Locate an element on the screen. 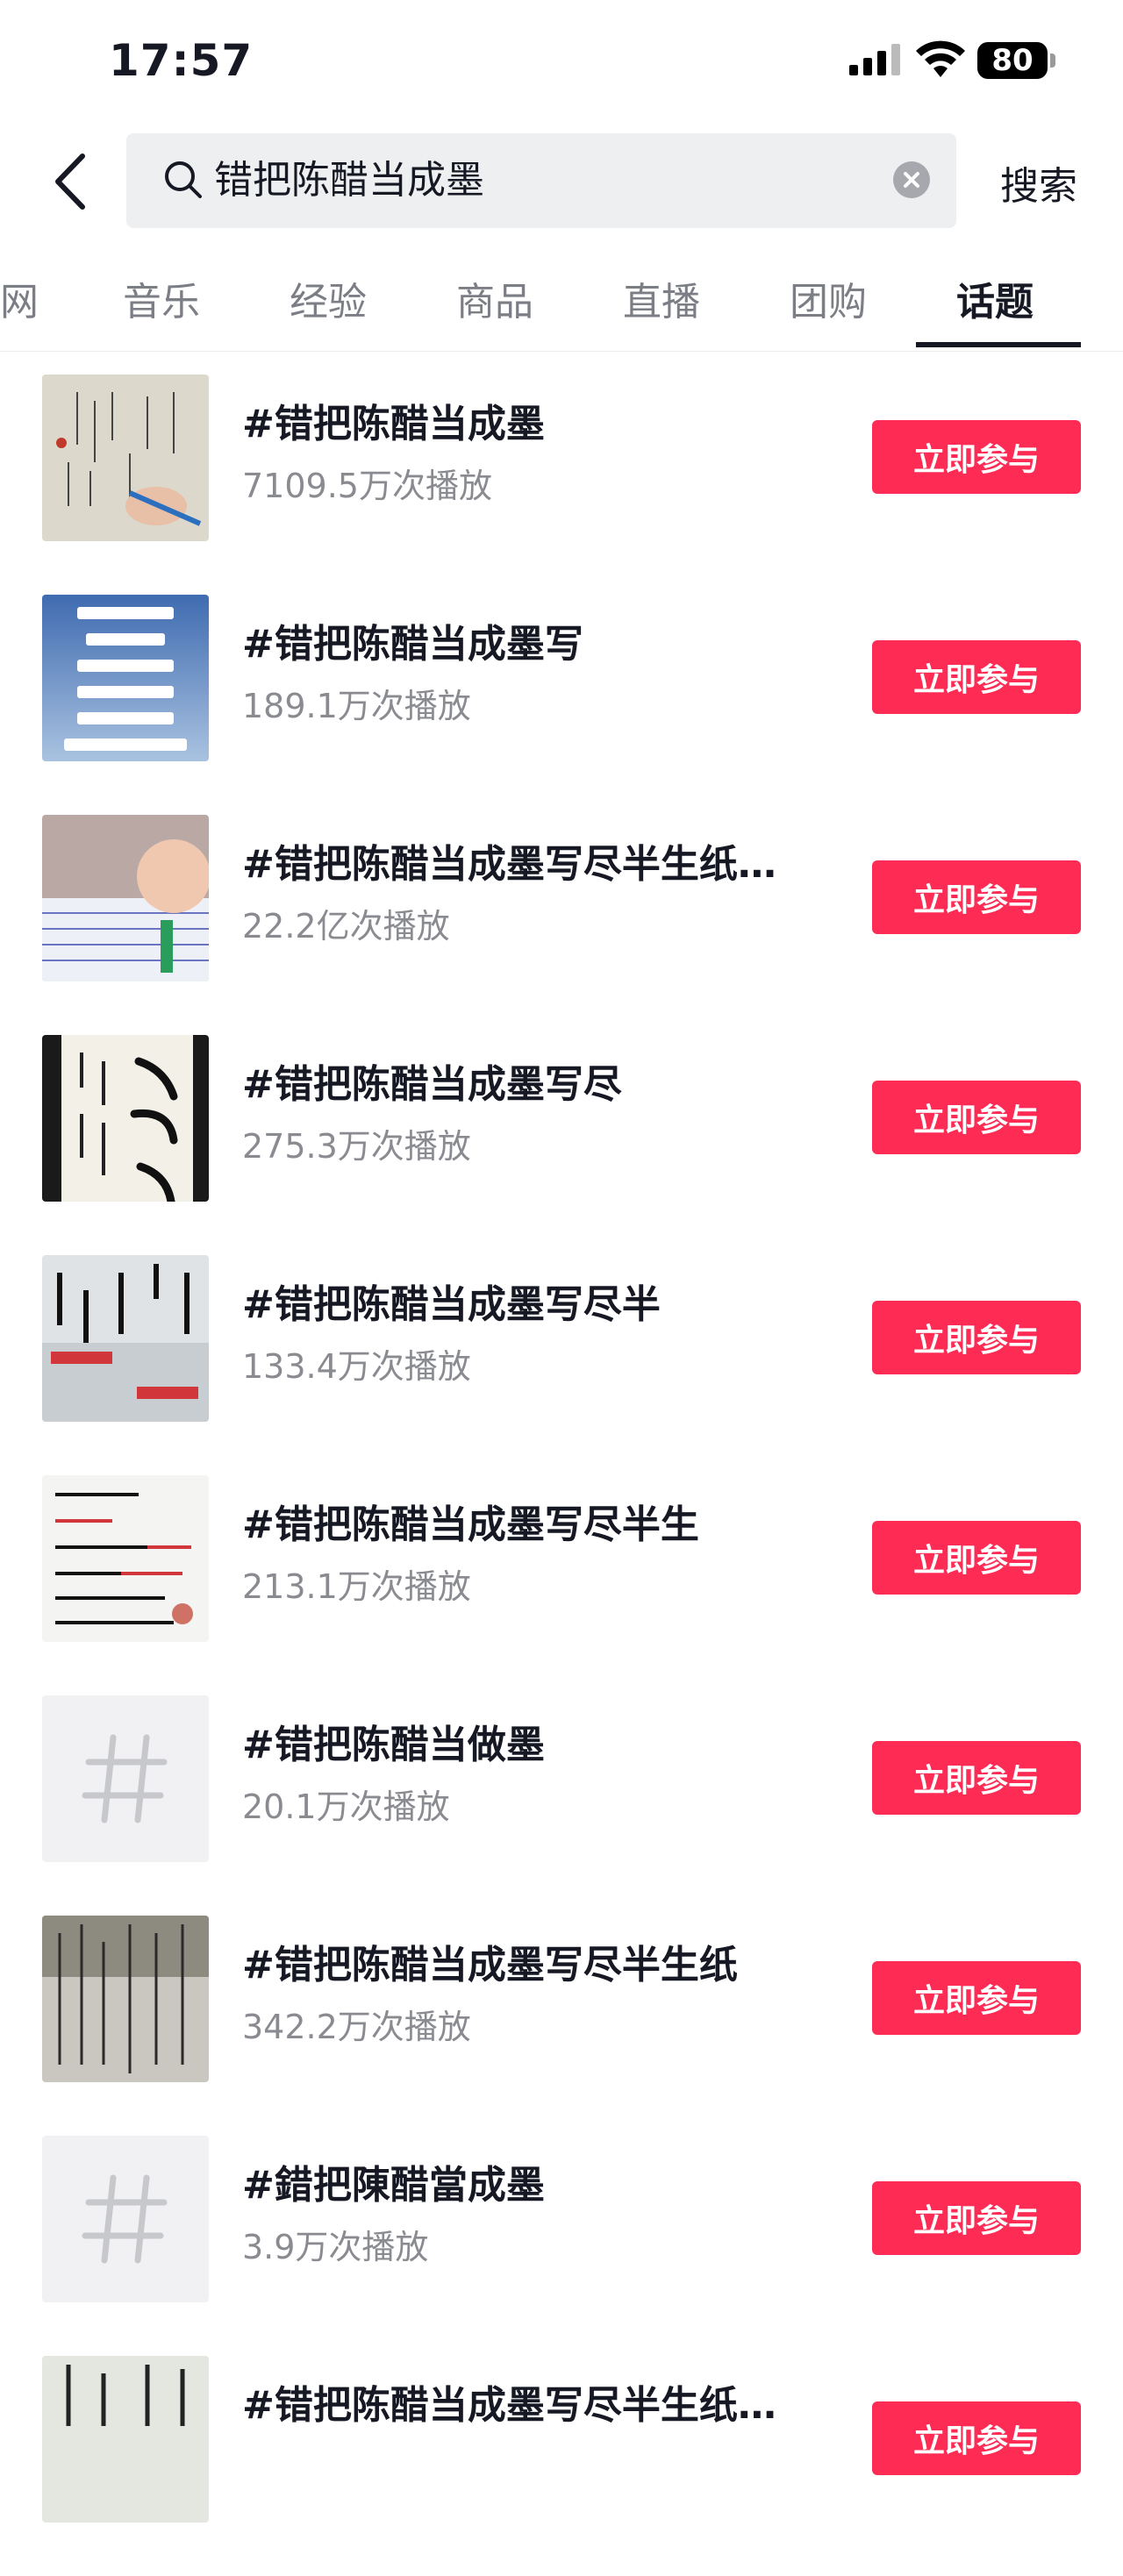 The width and height of the screenshot is (1123, 2576). topic-row: #错把陈醋当做墨 20.1万次播放 立即参与 is located at coordinates (561, 1806).